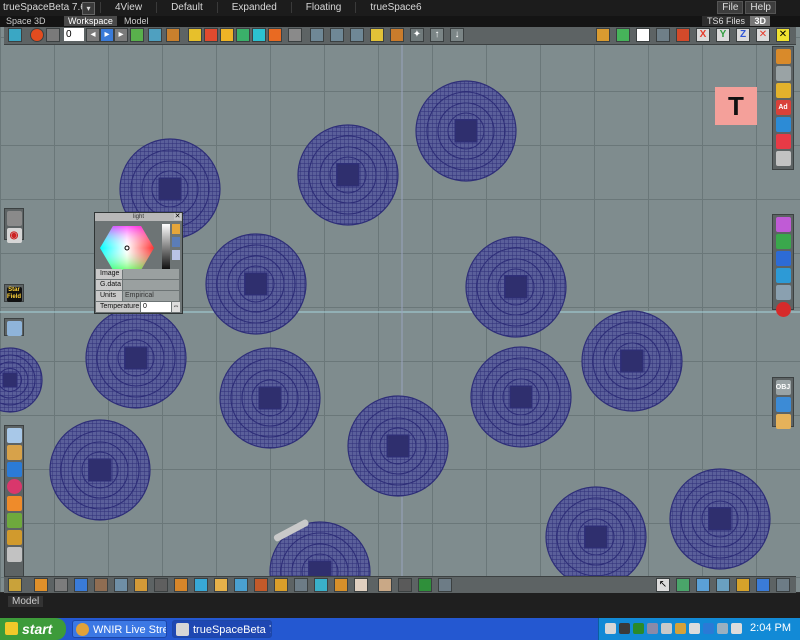 The height and width of the screenshot is (640, 800). I want to click on start-button: start, so click(33, 629).